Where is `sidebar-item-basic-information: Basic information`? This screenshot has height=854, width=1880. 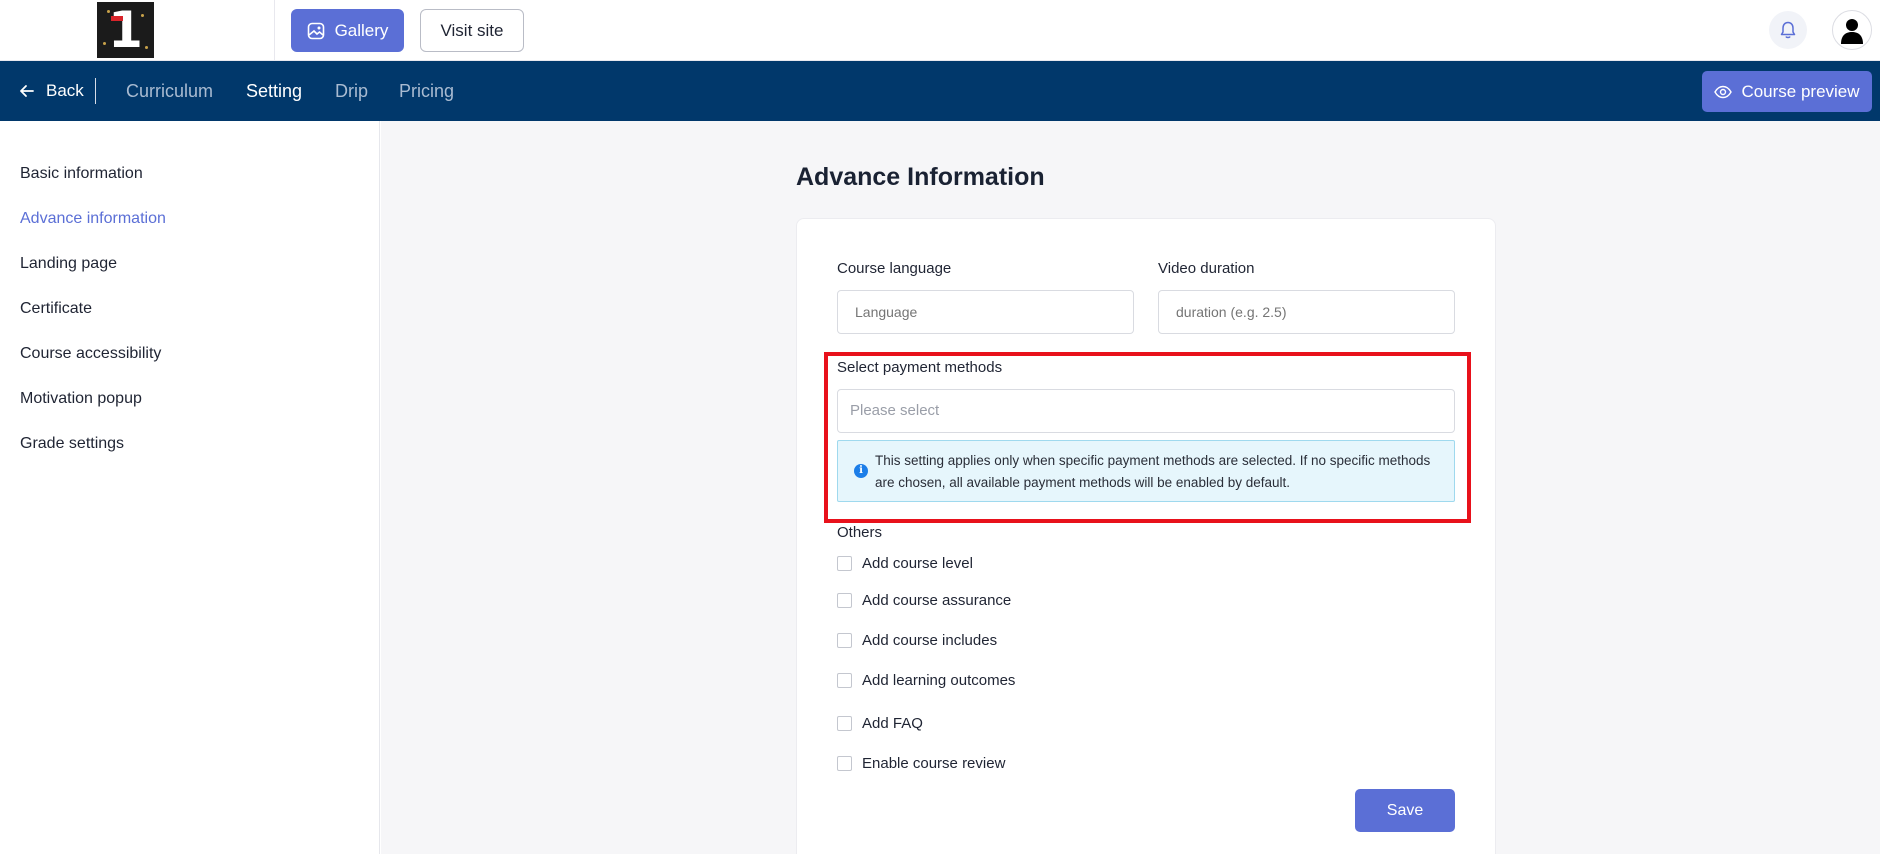 sidebar-item-basic-information: Basic information is located at coordinates (81, 174).